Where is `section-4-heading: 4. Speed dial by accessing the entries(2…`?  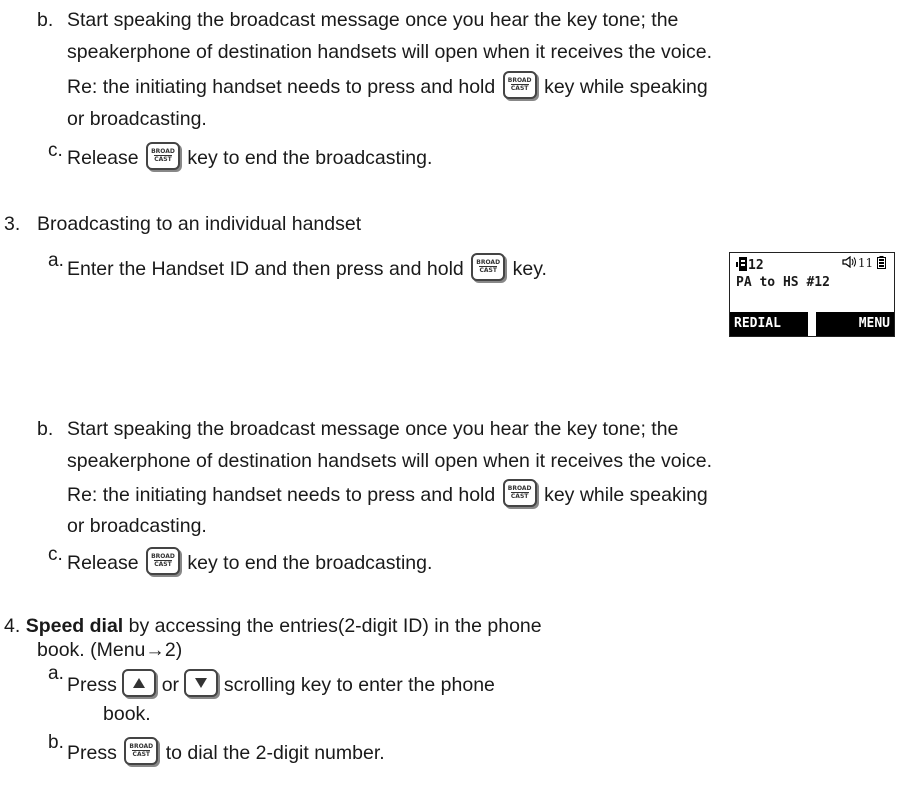
section-4-heading: 4. Speed dial by accessing the entries(2… is located at coordinates (273, 626).